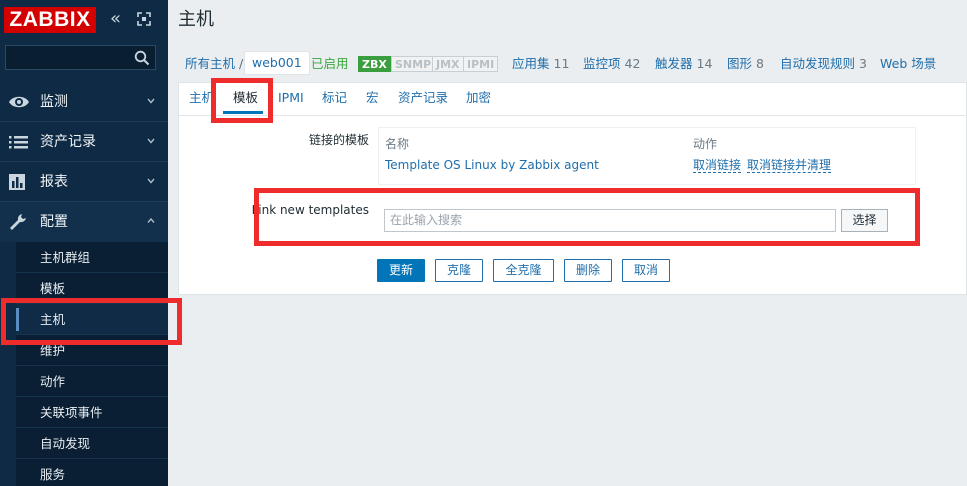 Image resolution: width=967 pixels, height=486 pixels. Describe the element at coordinates (372, 98) in the screenshot. I see `tab-macros: 宏` at that location.